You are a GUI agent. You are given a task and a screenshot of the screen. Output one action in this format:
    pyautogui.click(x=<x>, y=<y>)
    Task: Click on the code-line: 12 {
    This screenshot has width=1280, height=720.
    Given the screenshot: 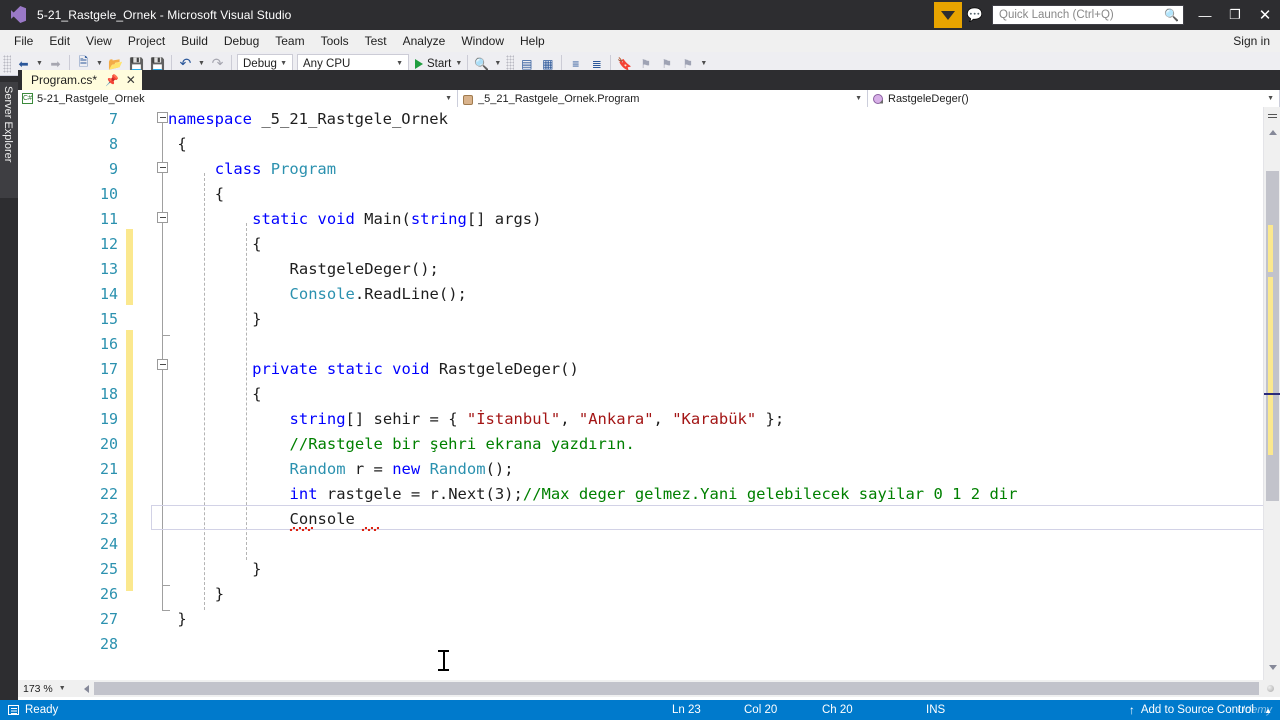 What is the action you would take?
    pyautogui.click(x=640, y=244)
    